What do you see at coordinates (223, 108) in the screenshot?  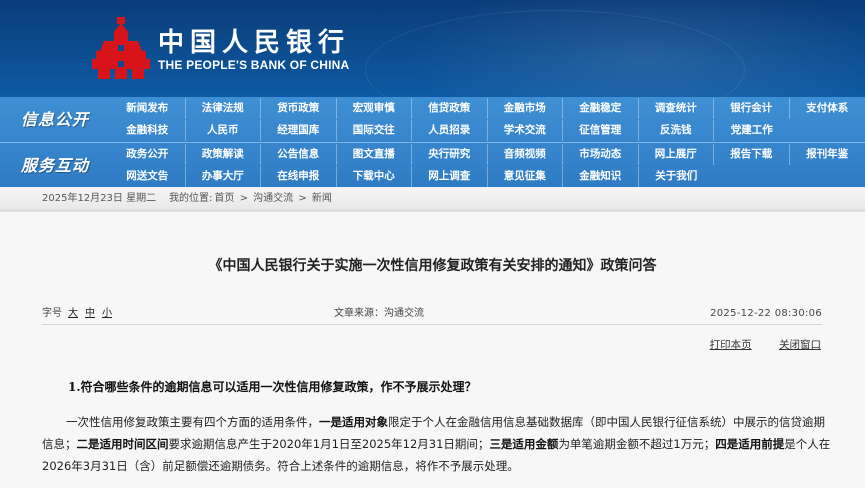 I see `nav-item: 法律法规` at bounding box center [223, 108].